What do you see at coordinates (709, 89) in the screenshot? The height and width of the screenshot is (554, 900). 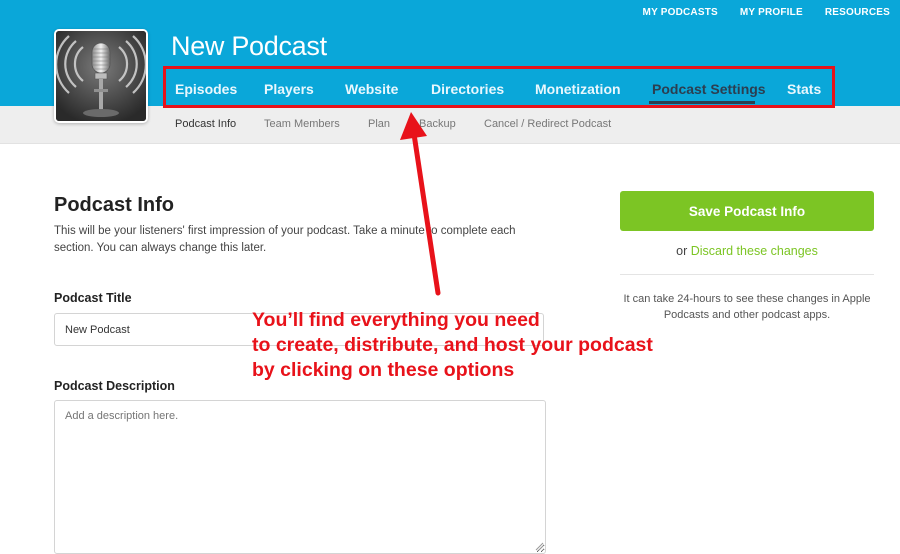 I see `tab-podcast-settings: Podcast Settings` at bounding box center [709, 89].